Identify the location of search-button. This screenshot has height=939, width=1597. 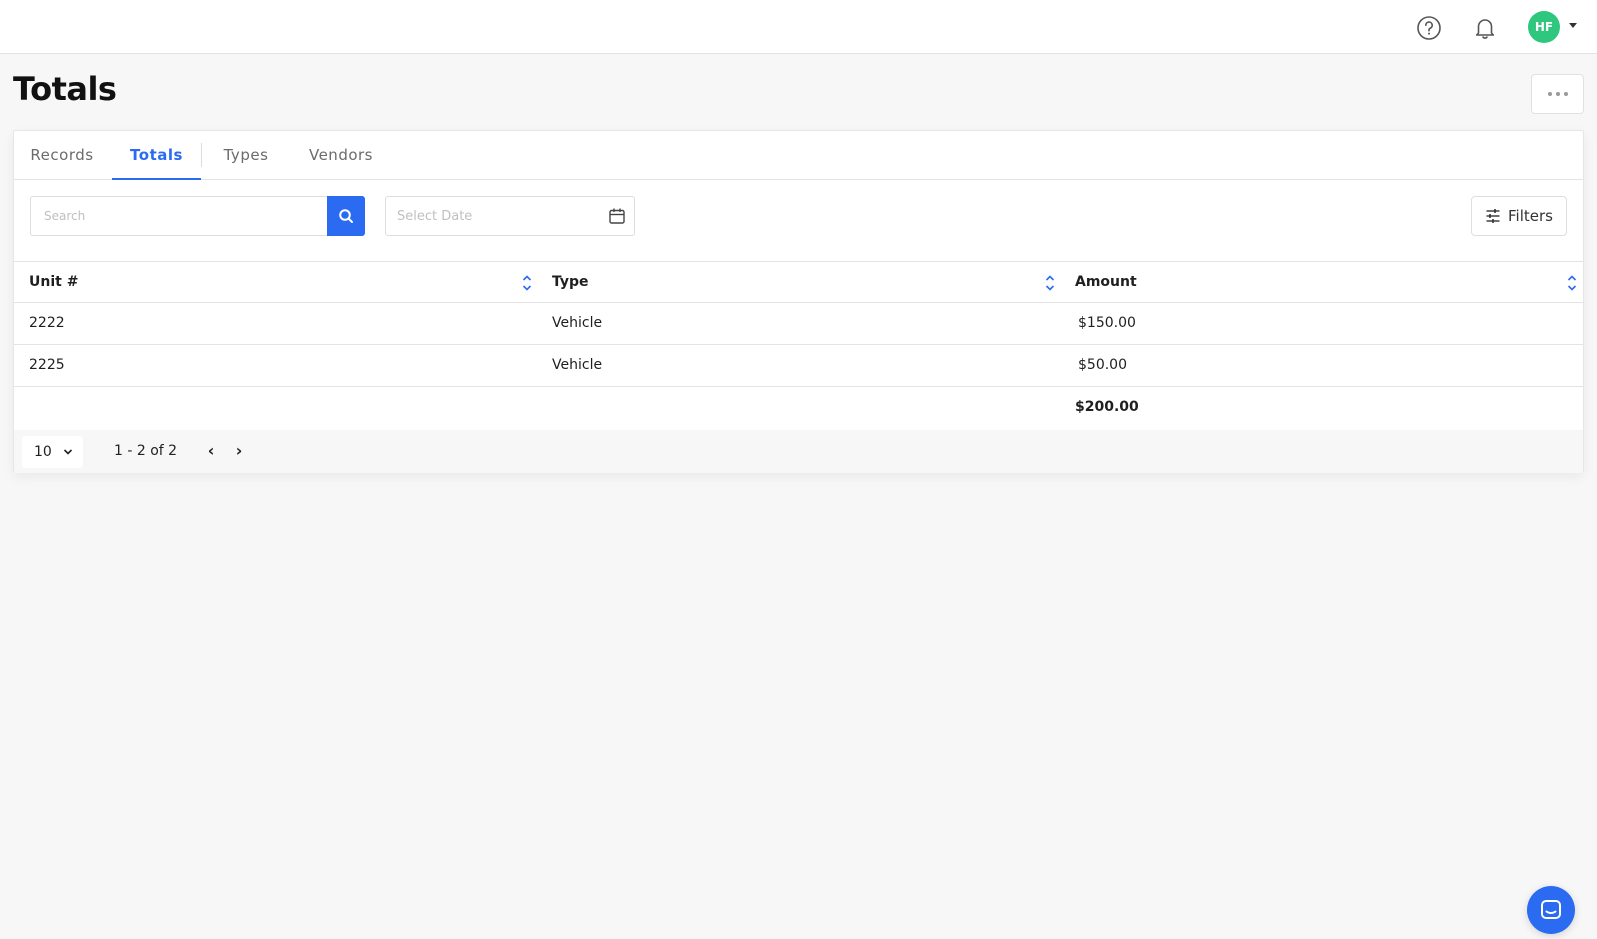
(346, 216).